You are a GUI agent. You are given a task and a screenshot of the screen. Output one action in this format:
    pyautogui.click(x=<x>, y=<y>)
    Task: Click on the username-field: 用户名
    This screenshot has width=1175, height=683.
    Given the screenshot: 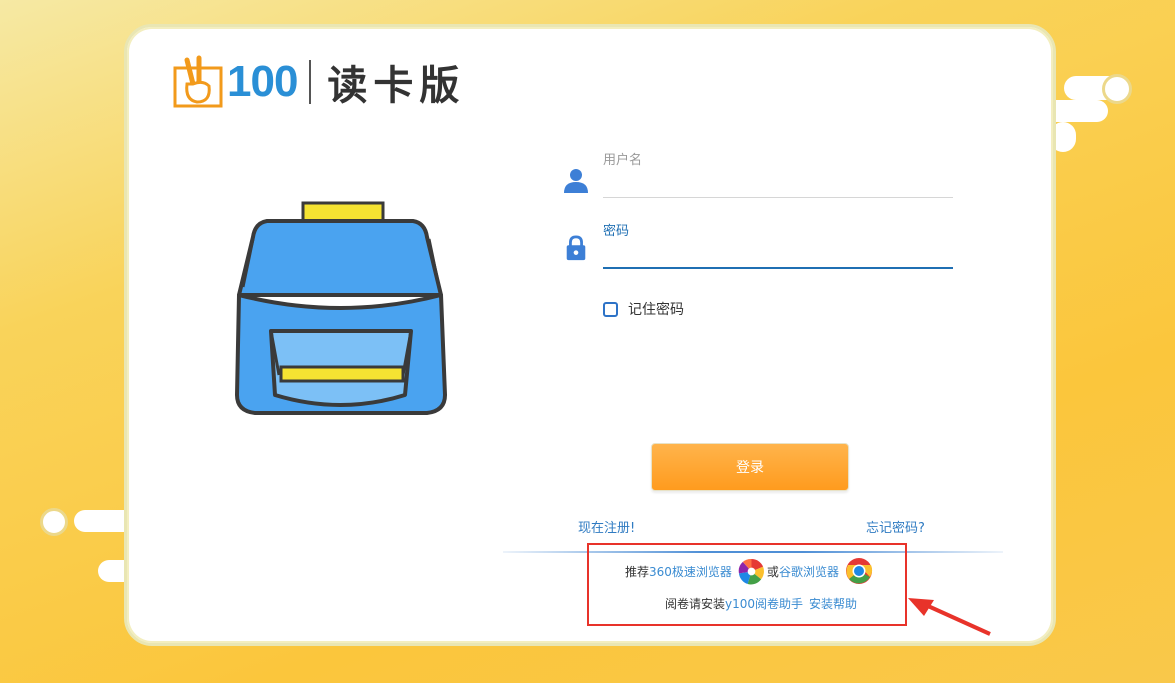 What is the action you would take?
    pyautogui.click(x=758, y=174)
    